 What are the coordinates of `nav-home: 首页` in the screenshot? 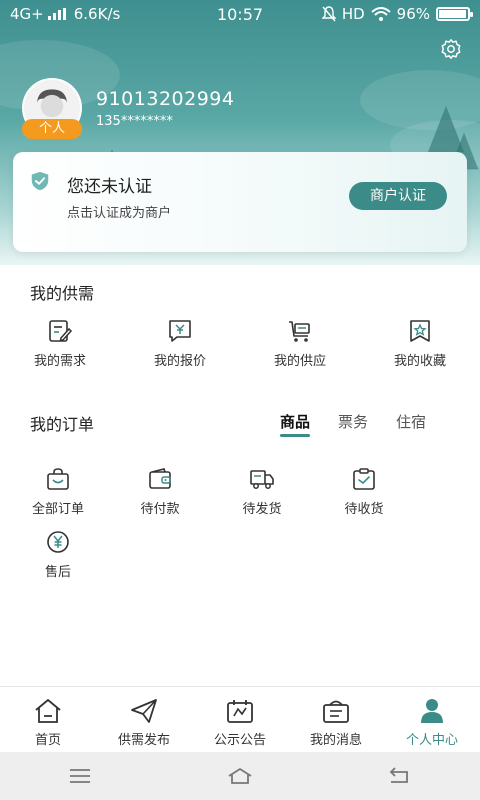 It's located at (48, 719).